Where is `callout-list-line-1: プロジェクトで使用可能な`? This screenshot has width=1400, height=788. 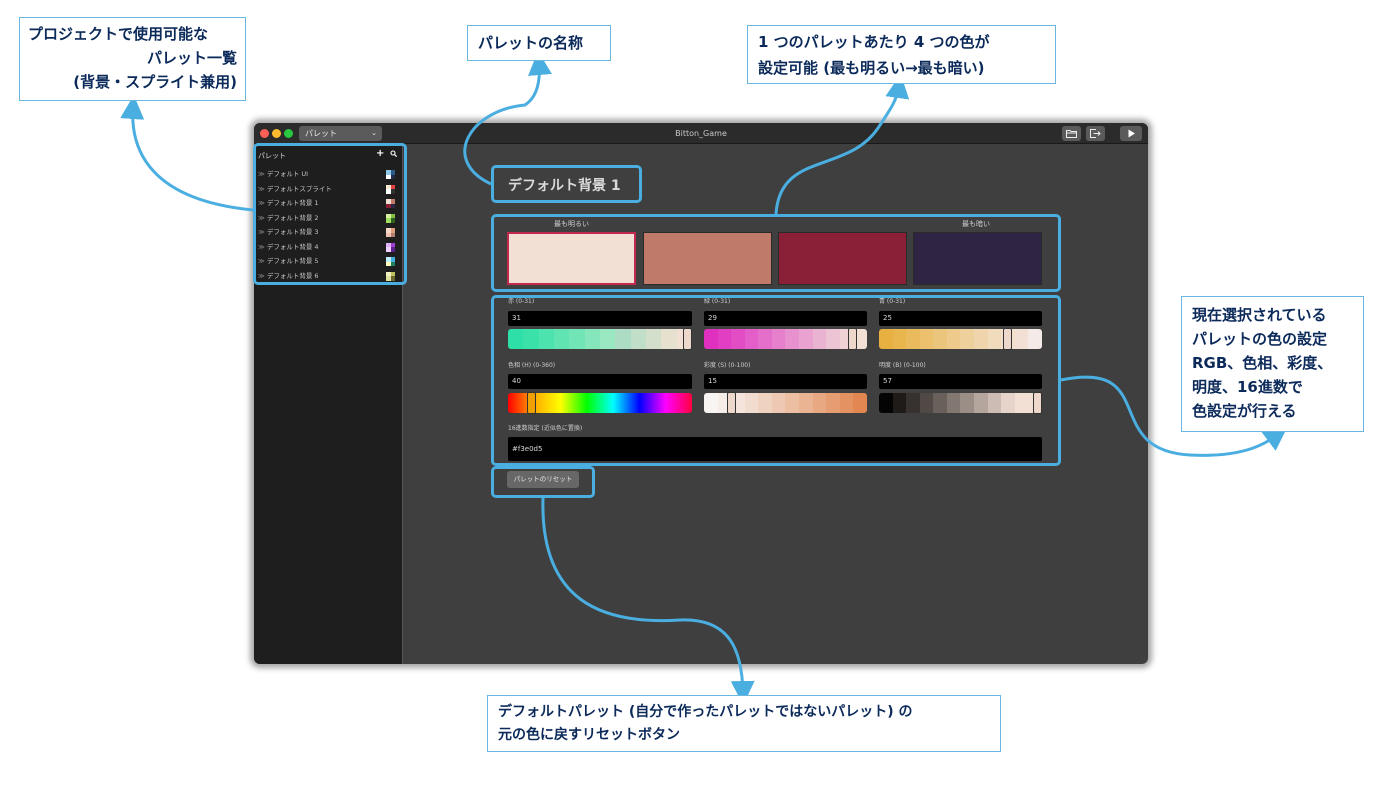
callout-list-line-1: プロジェクトで使用可能な is located at coordinates (118, 34).